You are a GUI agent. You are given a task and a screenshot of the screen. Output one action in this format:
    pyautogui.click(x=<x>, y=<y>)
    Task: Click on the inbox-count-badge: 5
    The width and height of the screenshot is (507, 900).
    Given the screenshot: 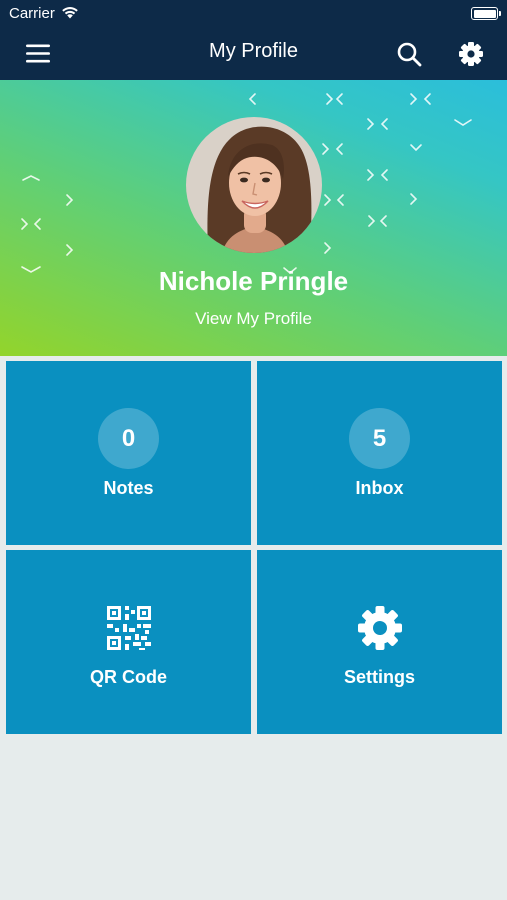 What is the action you would take?
    pyautogui.click(x=379, y=438)
    